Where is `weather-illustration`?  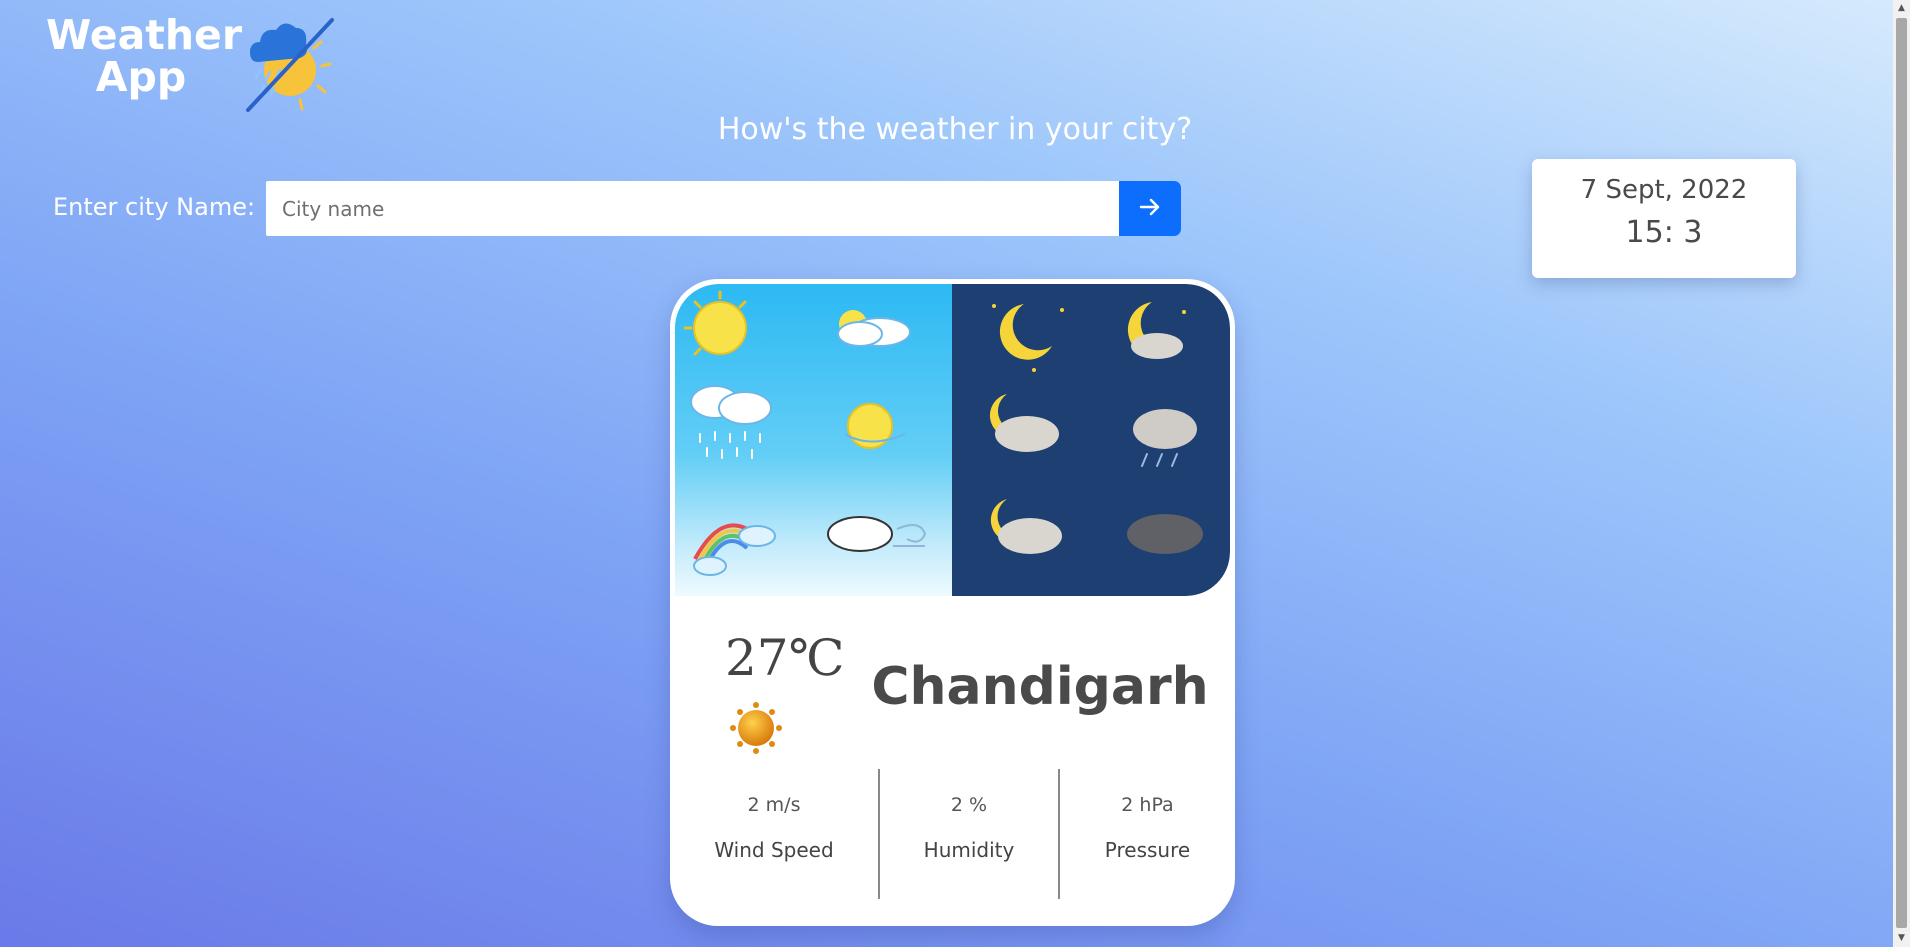 weather-illustration is located at coordinates (952, 440).